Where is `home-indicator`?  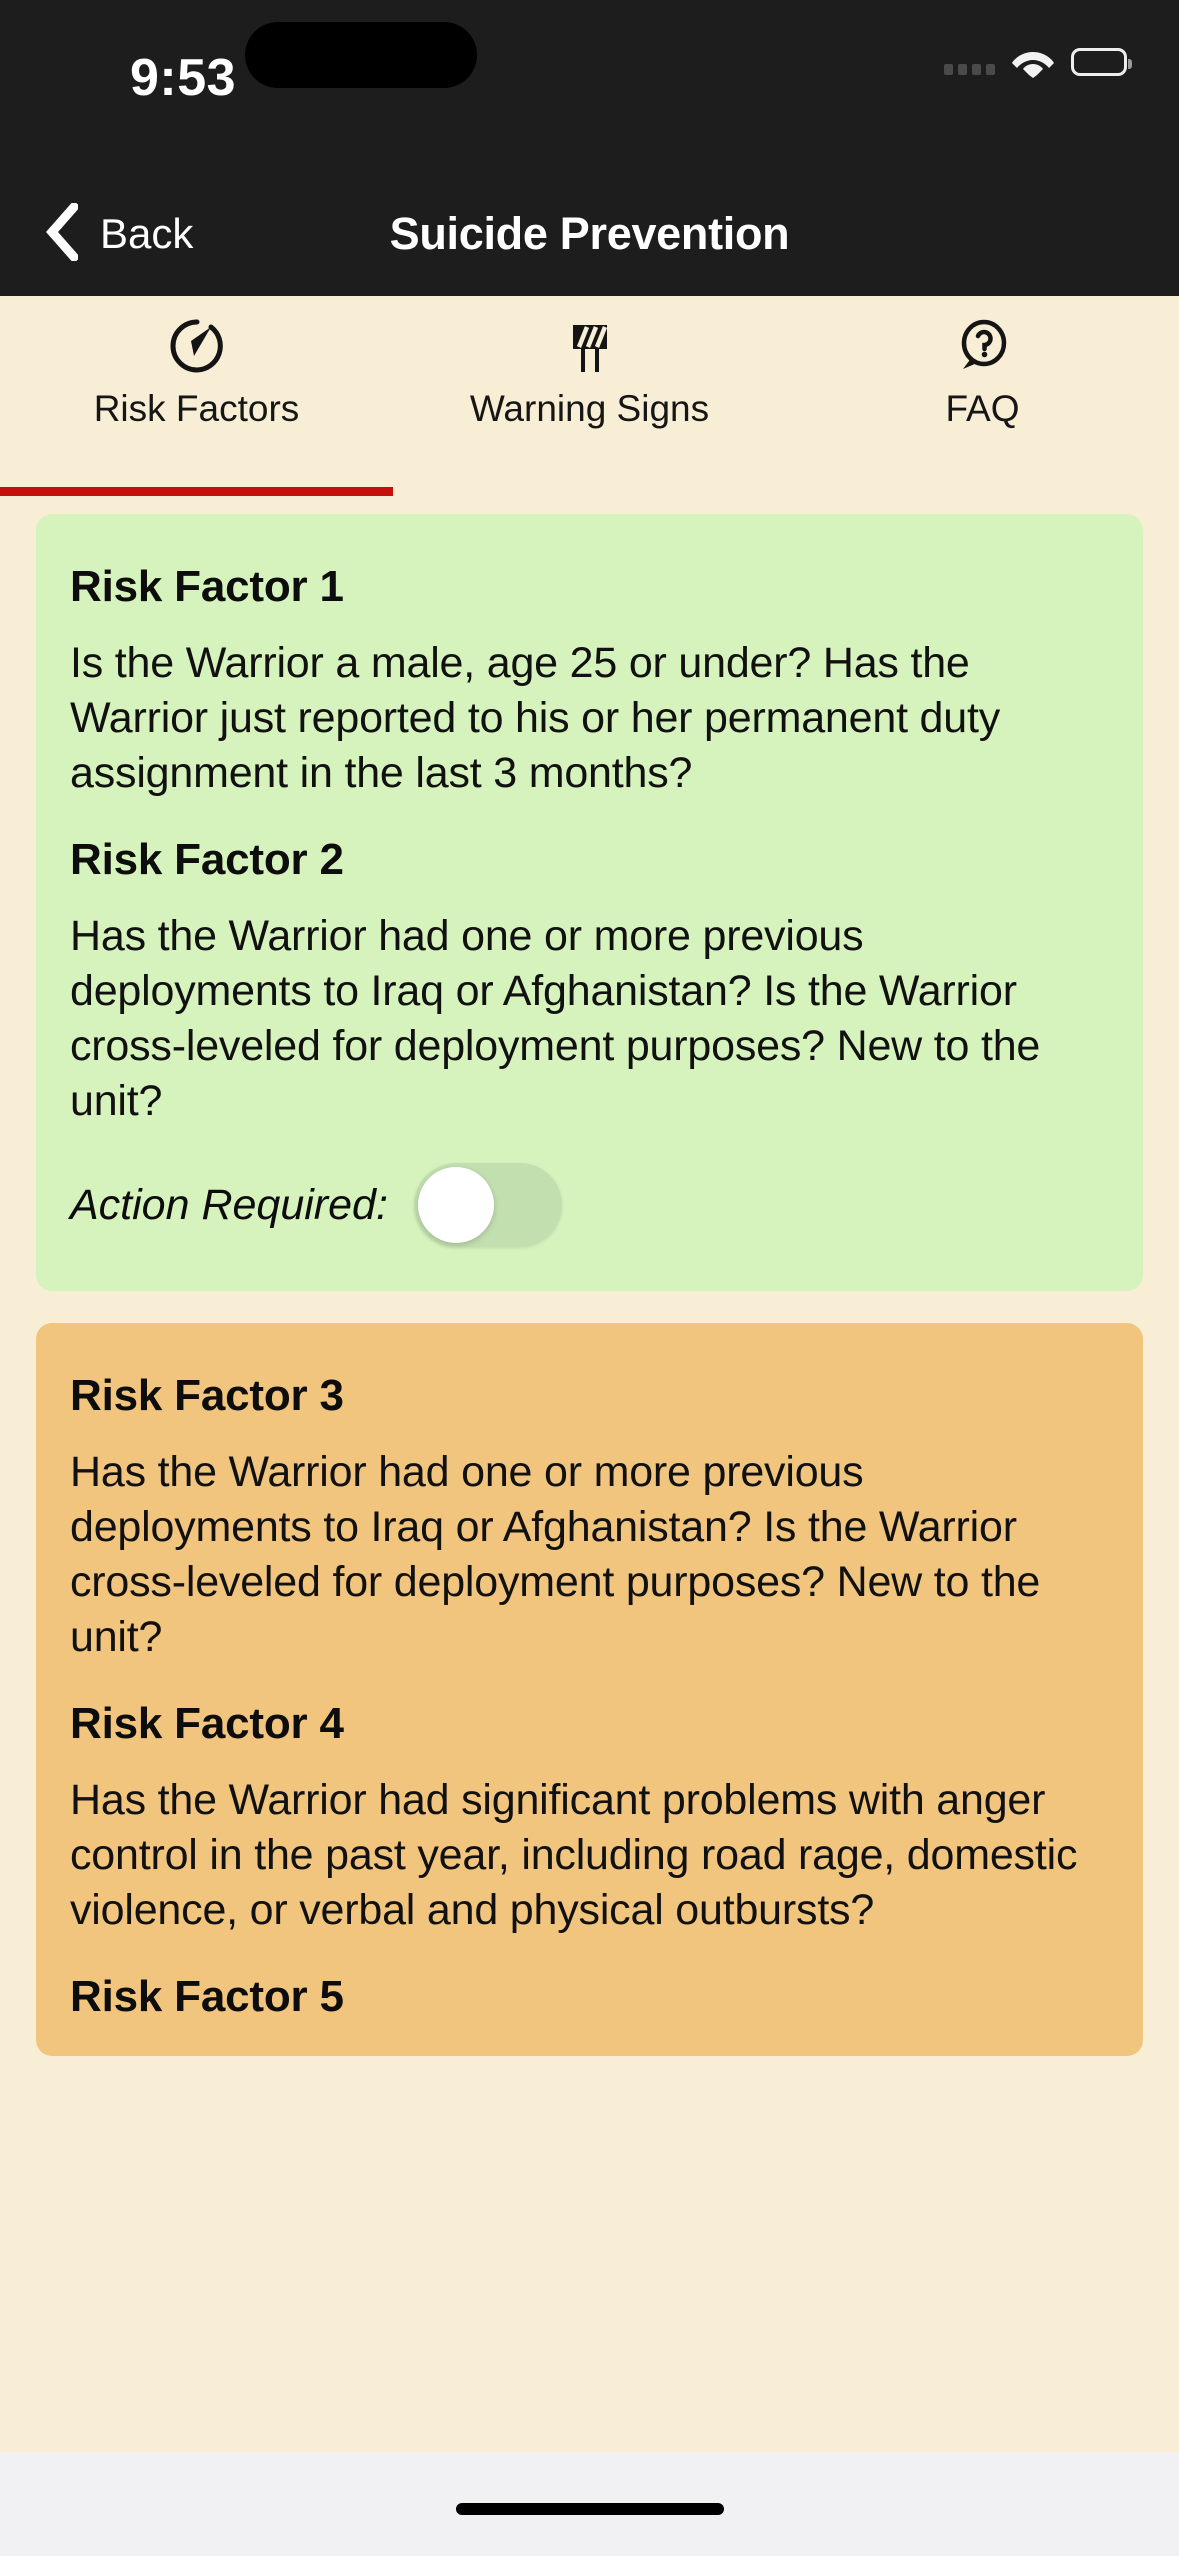 home-indicator is located at coordinates (589, 2509).